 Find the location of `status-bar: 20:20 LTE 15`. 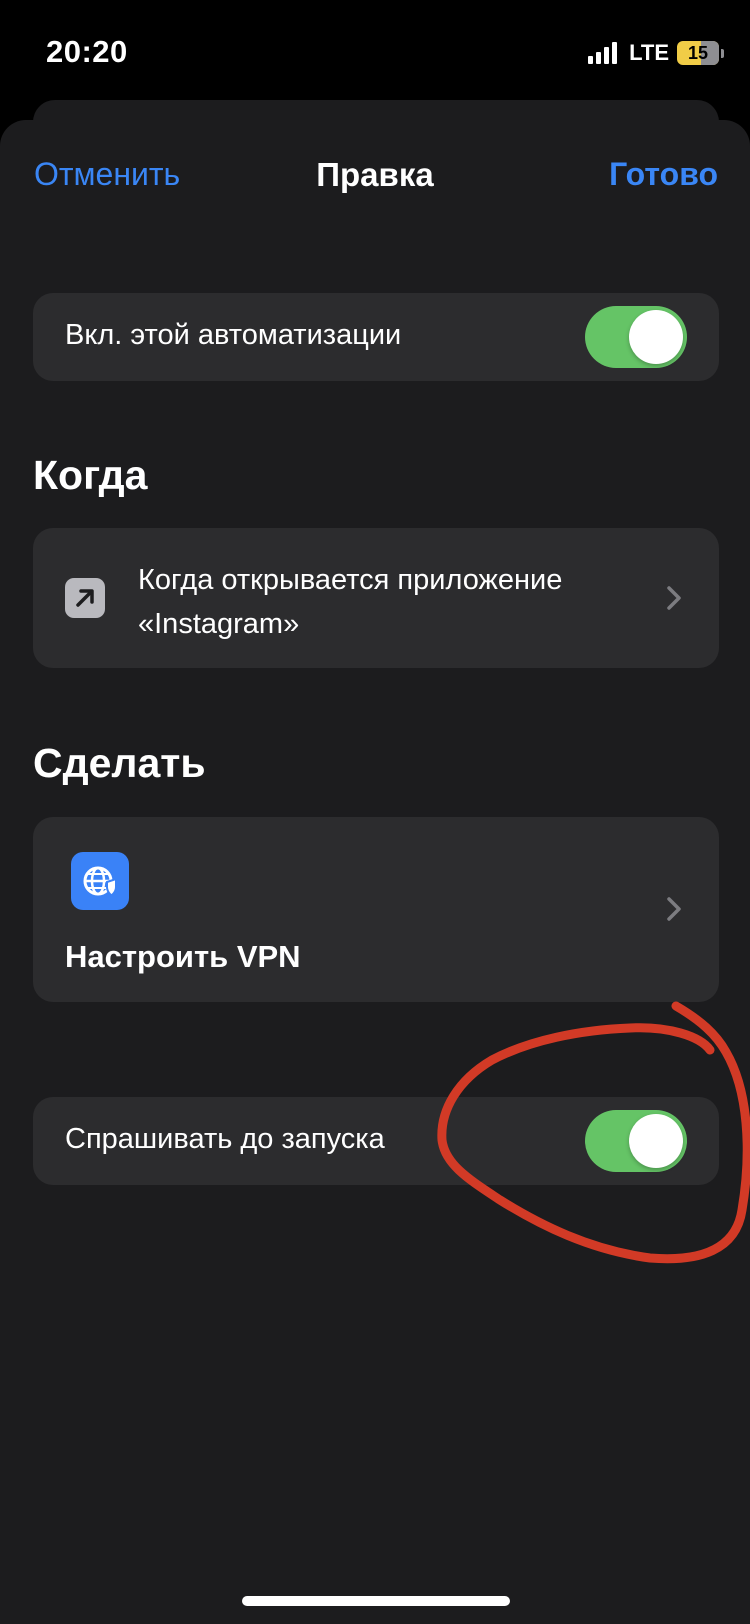

status-bar: 20:20 LTE 15 is located at coordinates (375, 50).